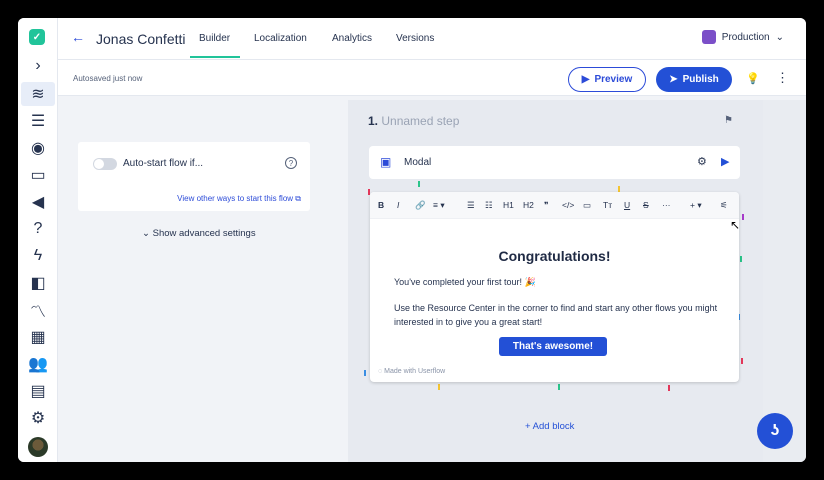  I want to click on chevron-right-icon: ›, so click(38, 66).